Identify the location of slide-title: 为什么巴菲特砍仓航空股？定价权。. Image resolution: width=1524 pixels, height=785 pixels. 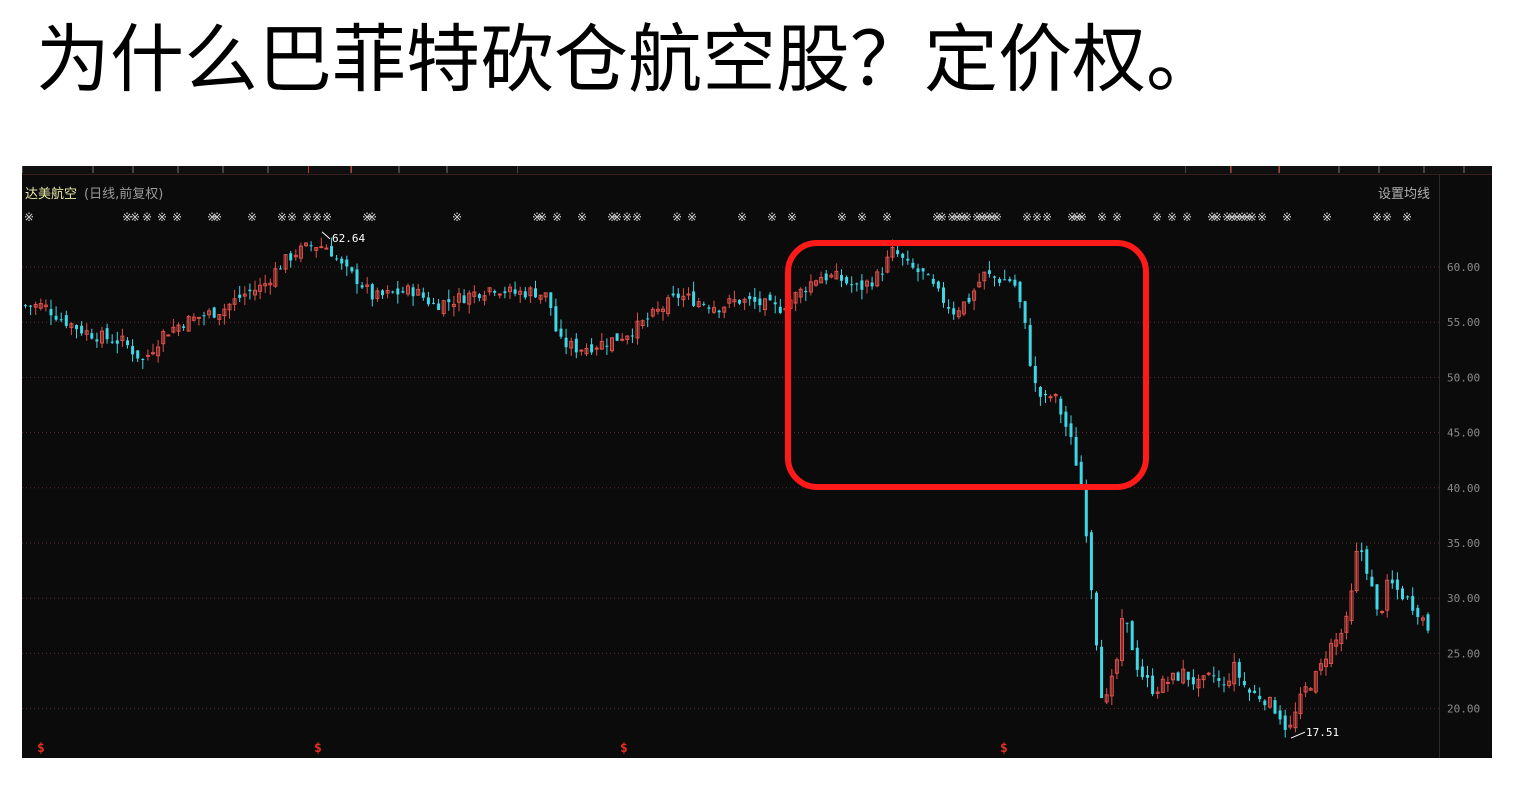
(628, 60).